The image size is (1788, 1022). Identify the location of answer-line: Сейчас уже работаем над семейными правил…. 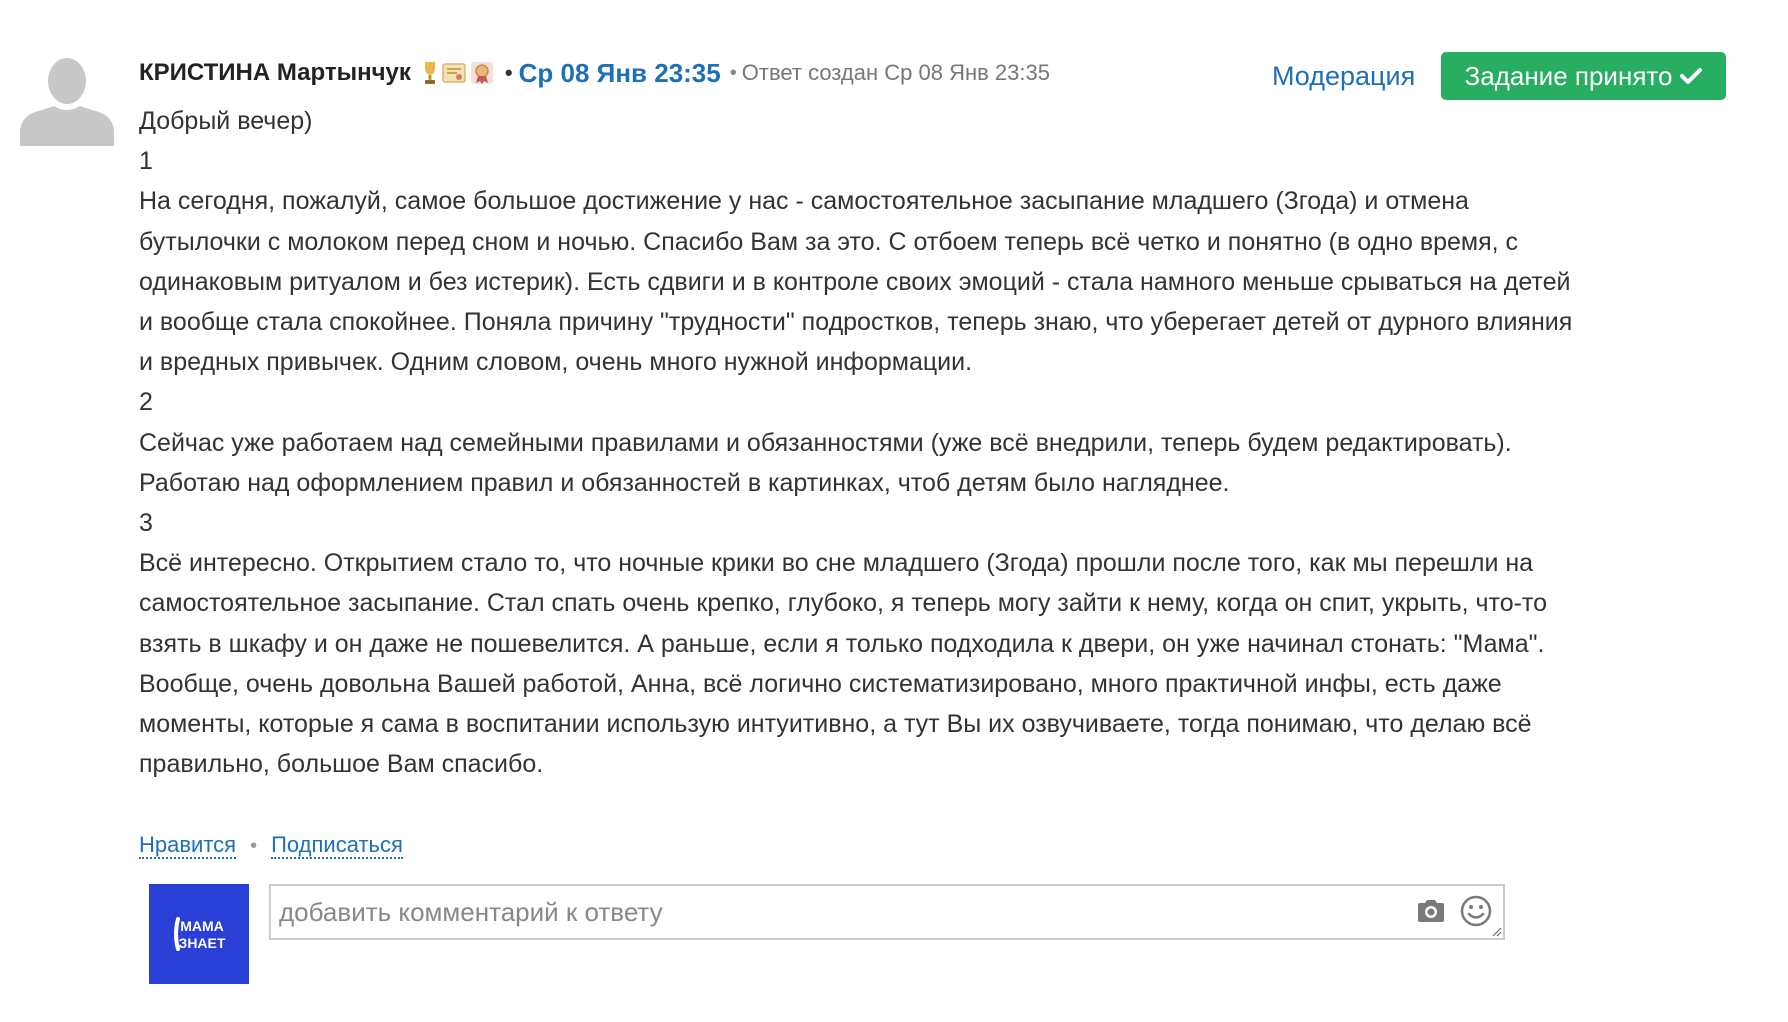
(825, 442).